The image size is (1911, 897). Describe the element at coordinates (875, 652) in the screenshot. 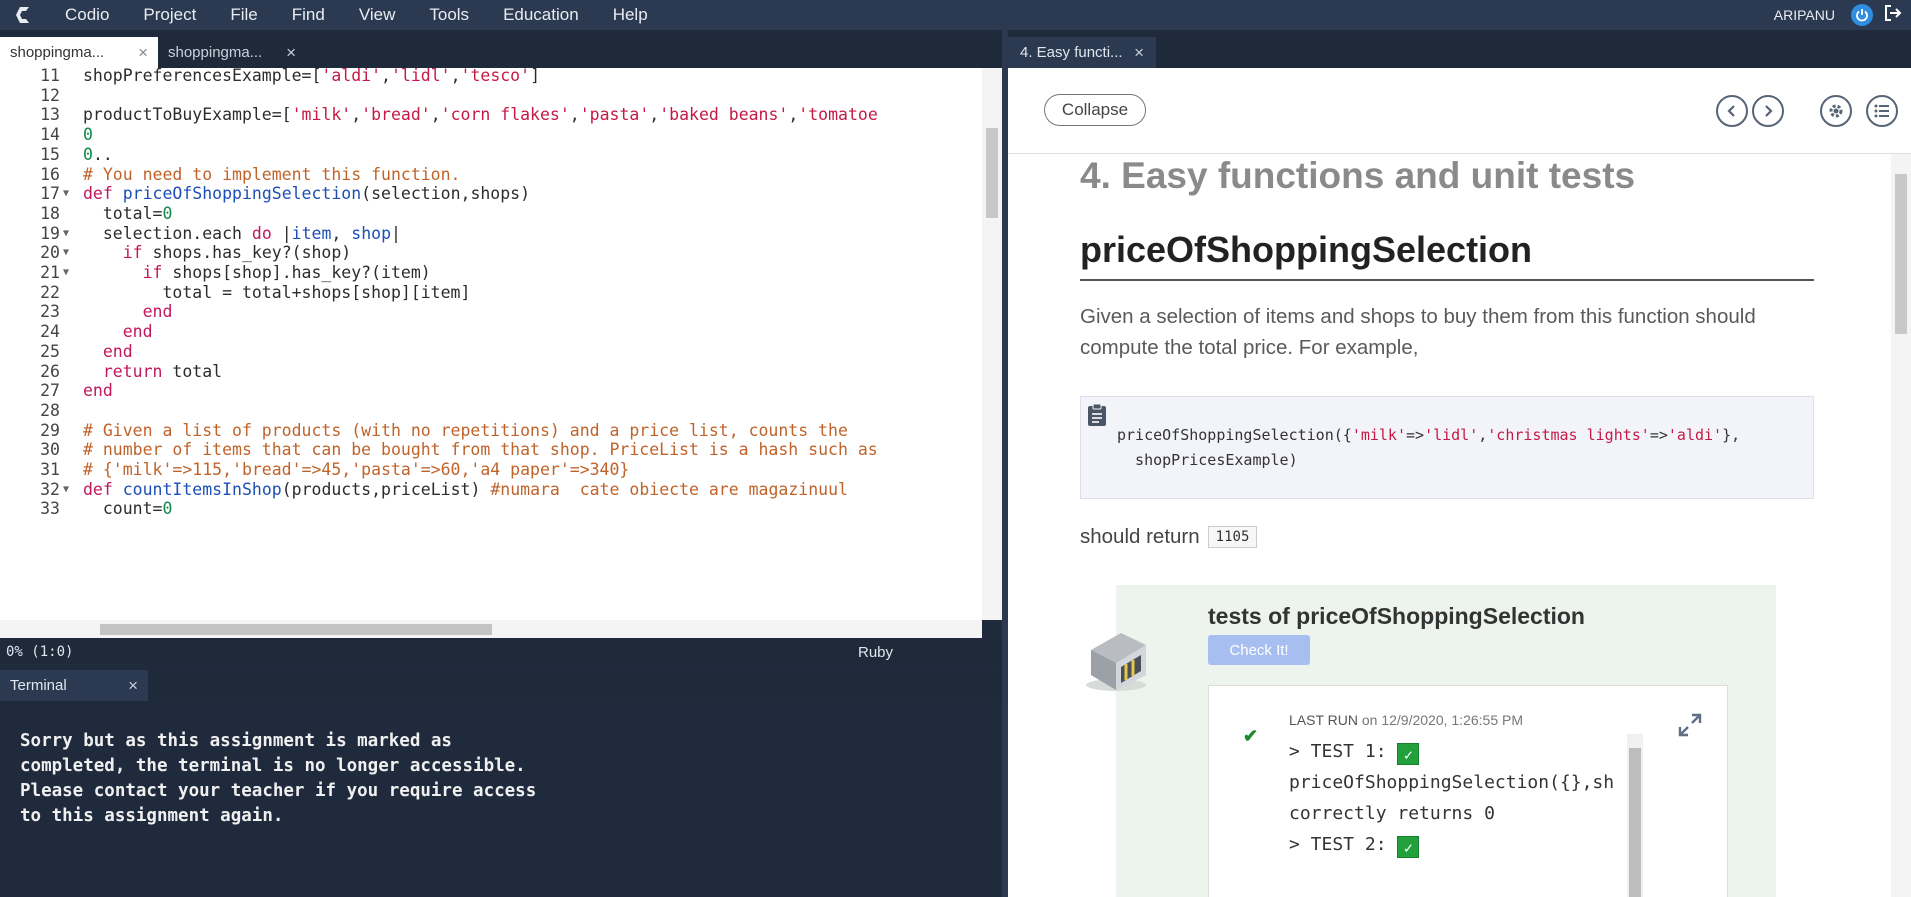

I see `language-mode: Ruby` at that location.